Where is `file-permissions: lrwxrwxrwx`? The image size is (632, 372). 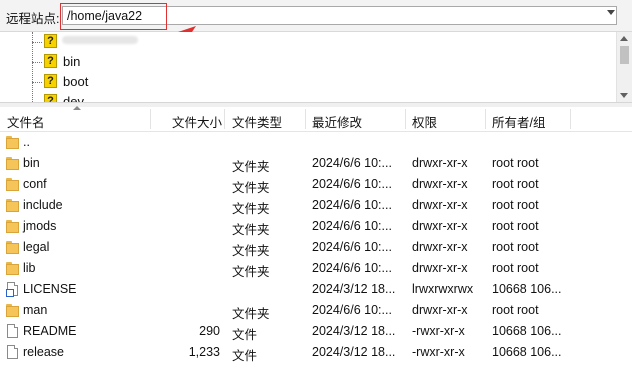 file-permissions: lrwxrwxrwx is located at coordinates (443, 289).